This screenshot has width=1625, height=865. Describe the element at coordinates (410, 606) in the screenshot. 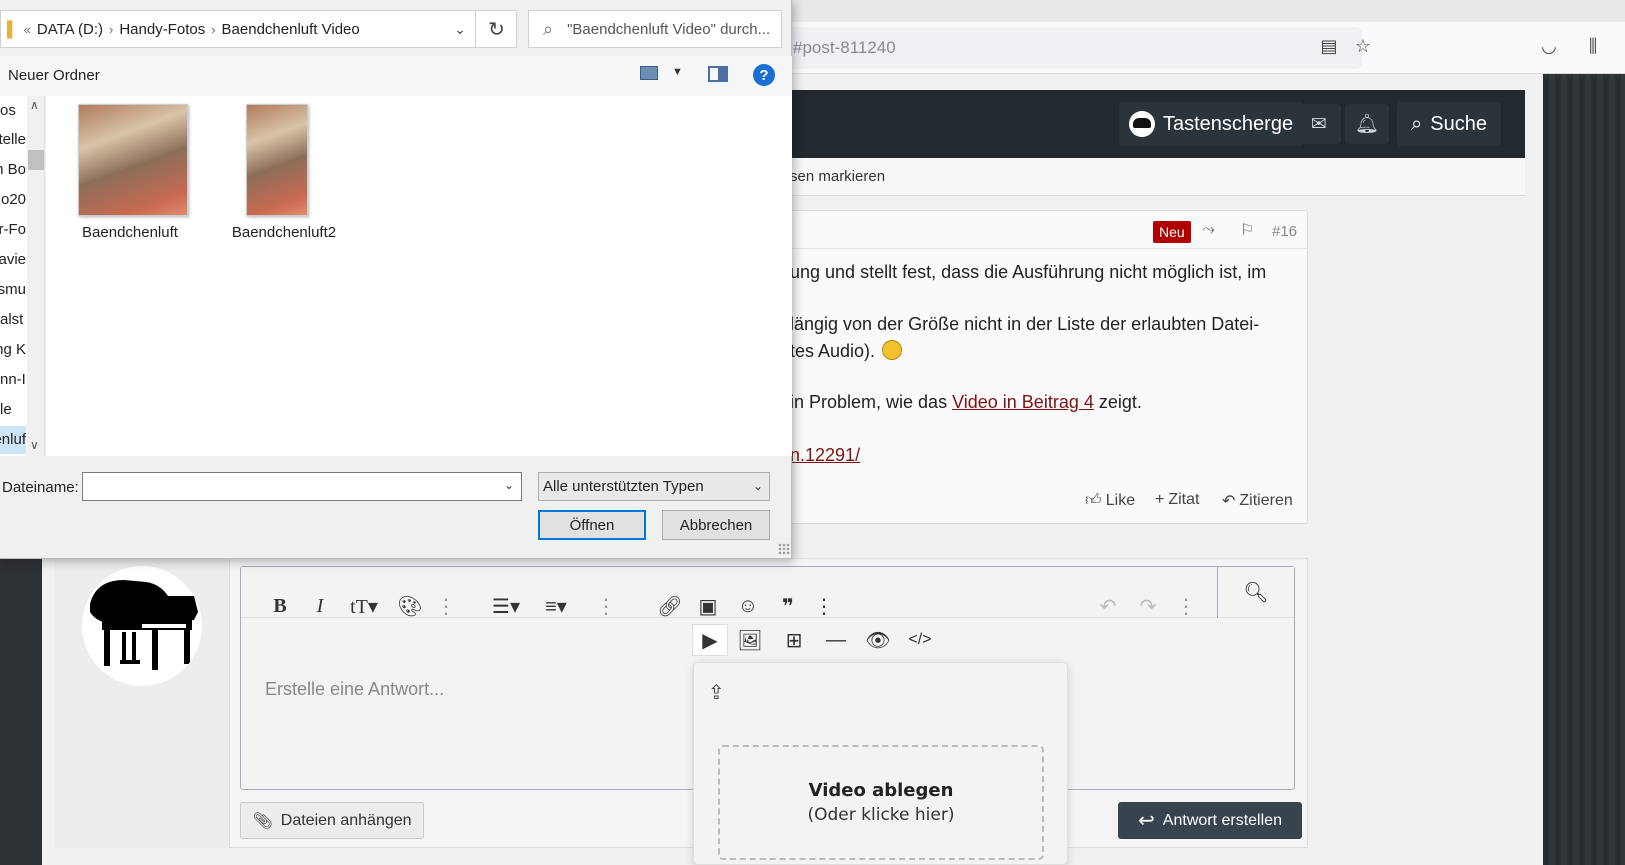

I see `palette-icon: 🎨︎` at that location.